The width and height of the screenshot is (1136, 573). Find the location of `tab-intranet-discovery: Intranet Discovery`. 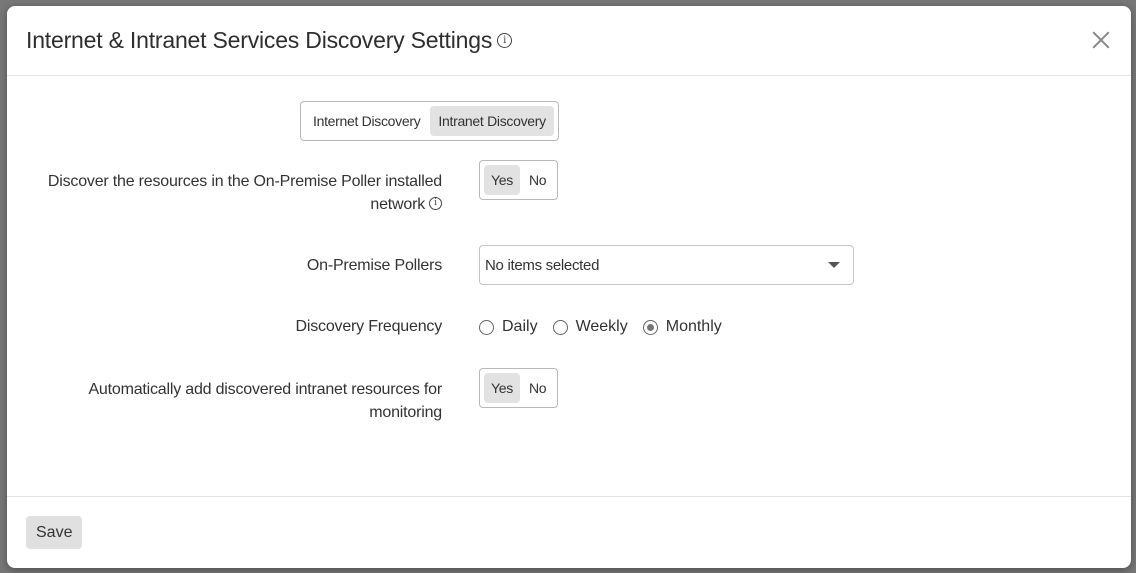

tab-intranet-discovery: Intranet Discovery is located at coordinates (492, 121).